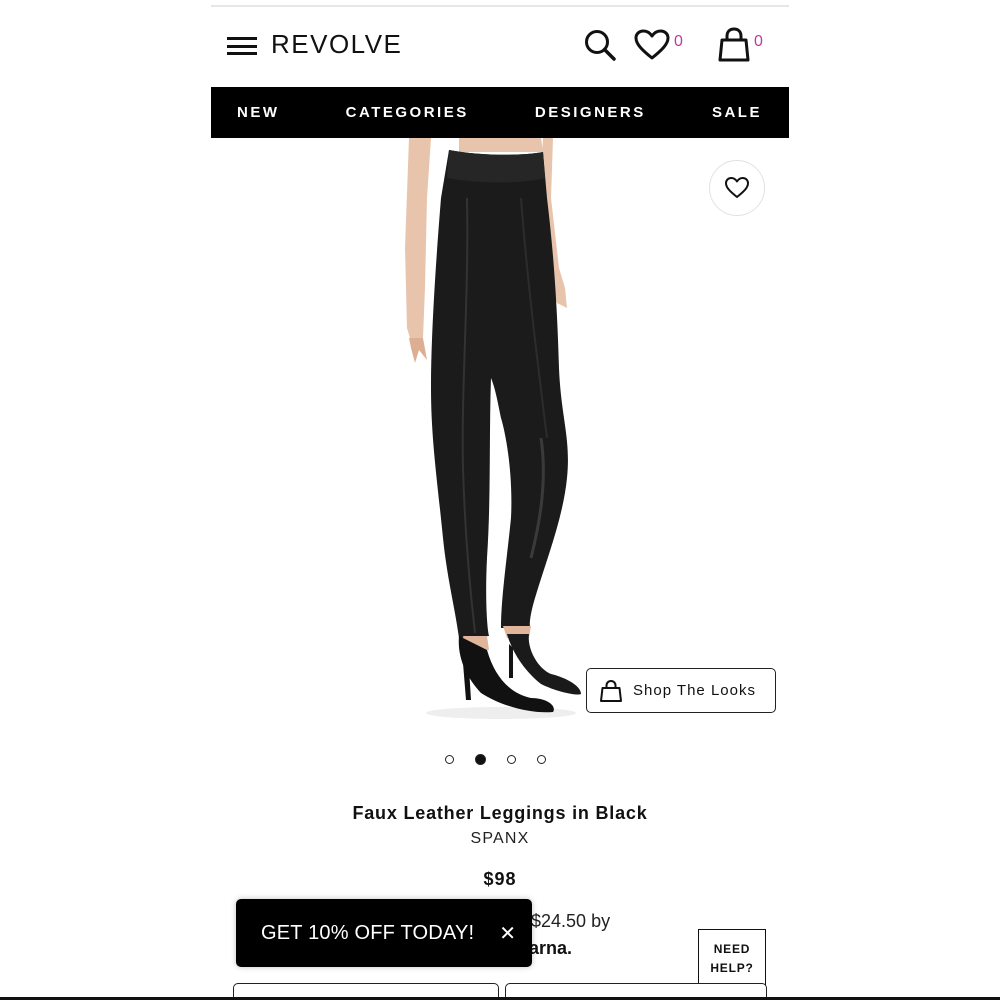 The width and height of the screenshot is (1000, 1000). I want to click on hamburger-menu-icon, so click(242, 46).